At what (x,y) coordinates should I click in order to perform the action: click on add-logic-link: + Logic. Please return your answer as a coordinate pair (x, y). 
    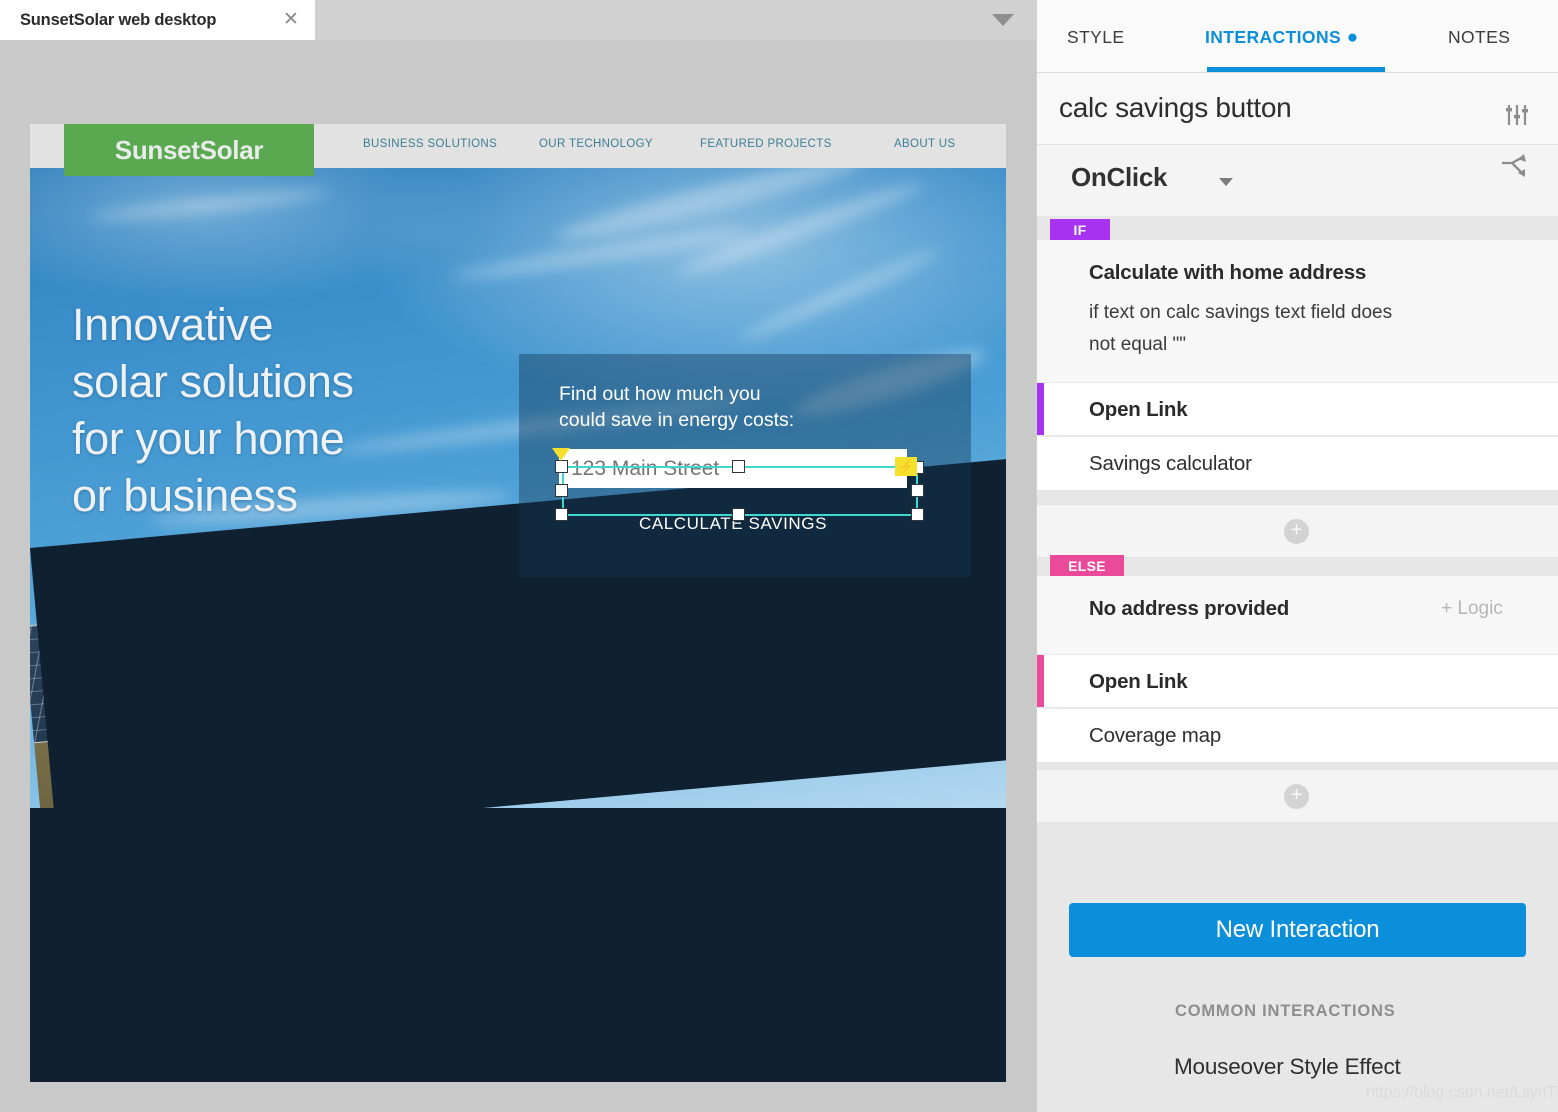
    Looking at the image, I should click on (1472, 609).